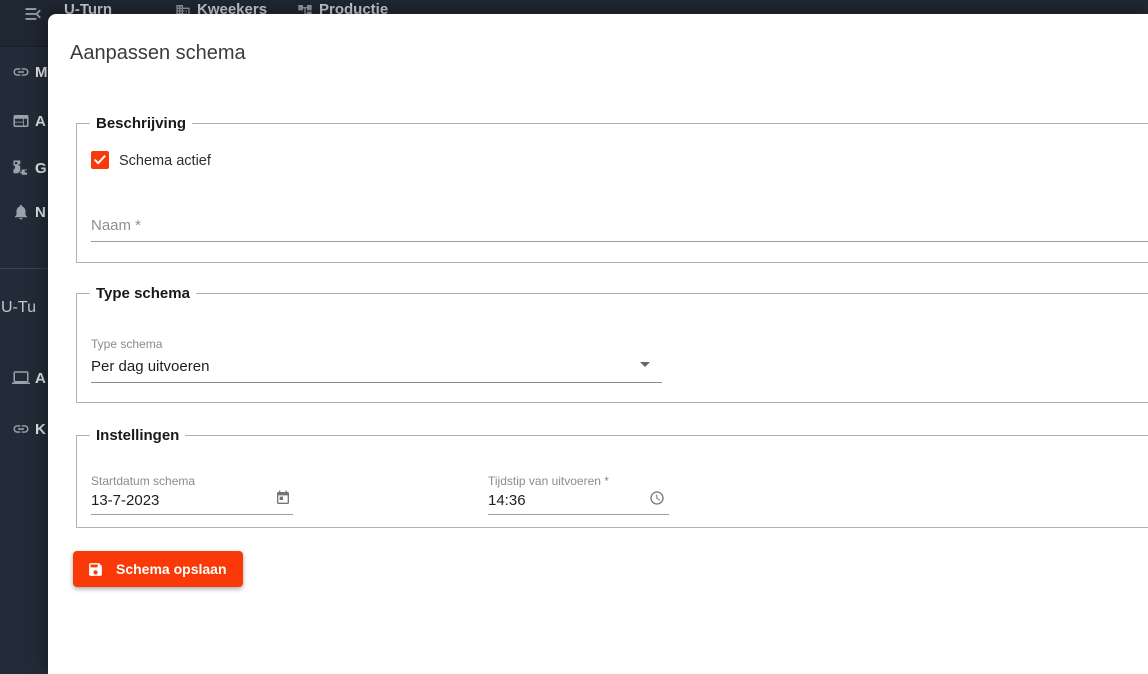 The height and width of the screenshot is (674, 1148). I want to click on checkmark-icon, so click(100, 160).